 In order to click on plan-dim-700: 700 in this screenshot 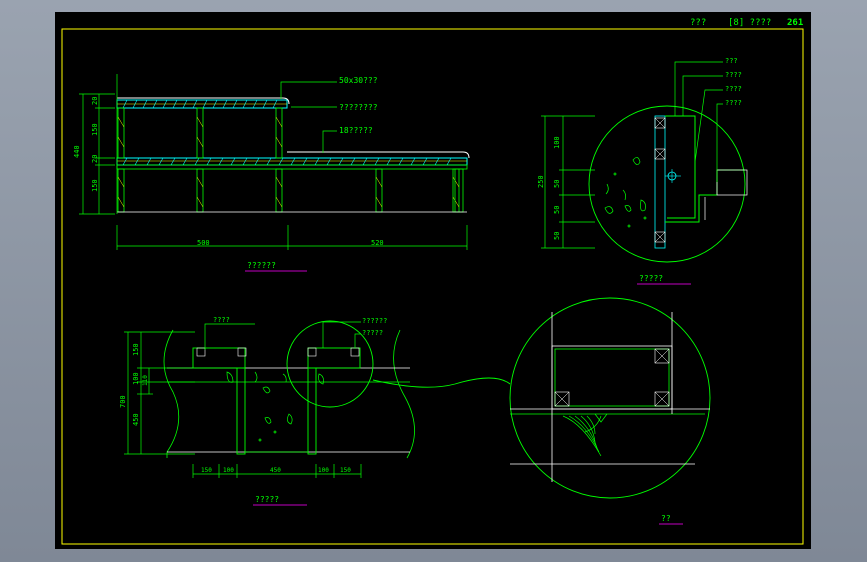, I will do `click(123, 401)`.